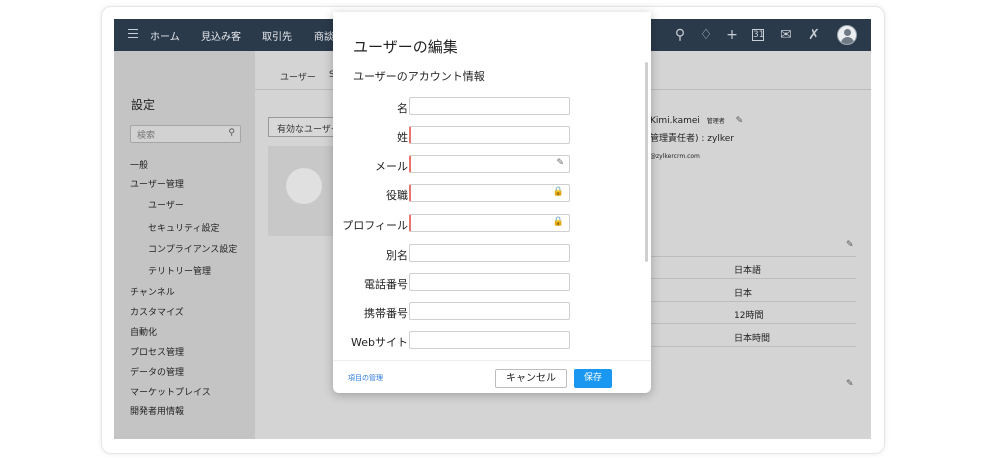 The width and height of the screenshot is (1000, 460). What do you see at coordinates (221, 35) in the screenshot?
I see `nav-tab-leads: 見込み客` at bounding box center [221, 35].